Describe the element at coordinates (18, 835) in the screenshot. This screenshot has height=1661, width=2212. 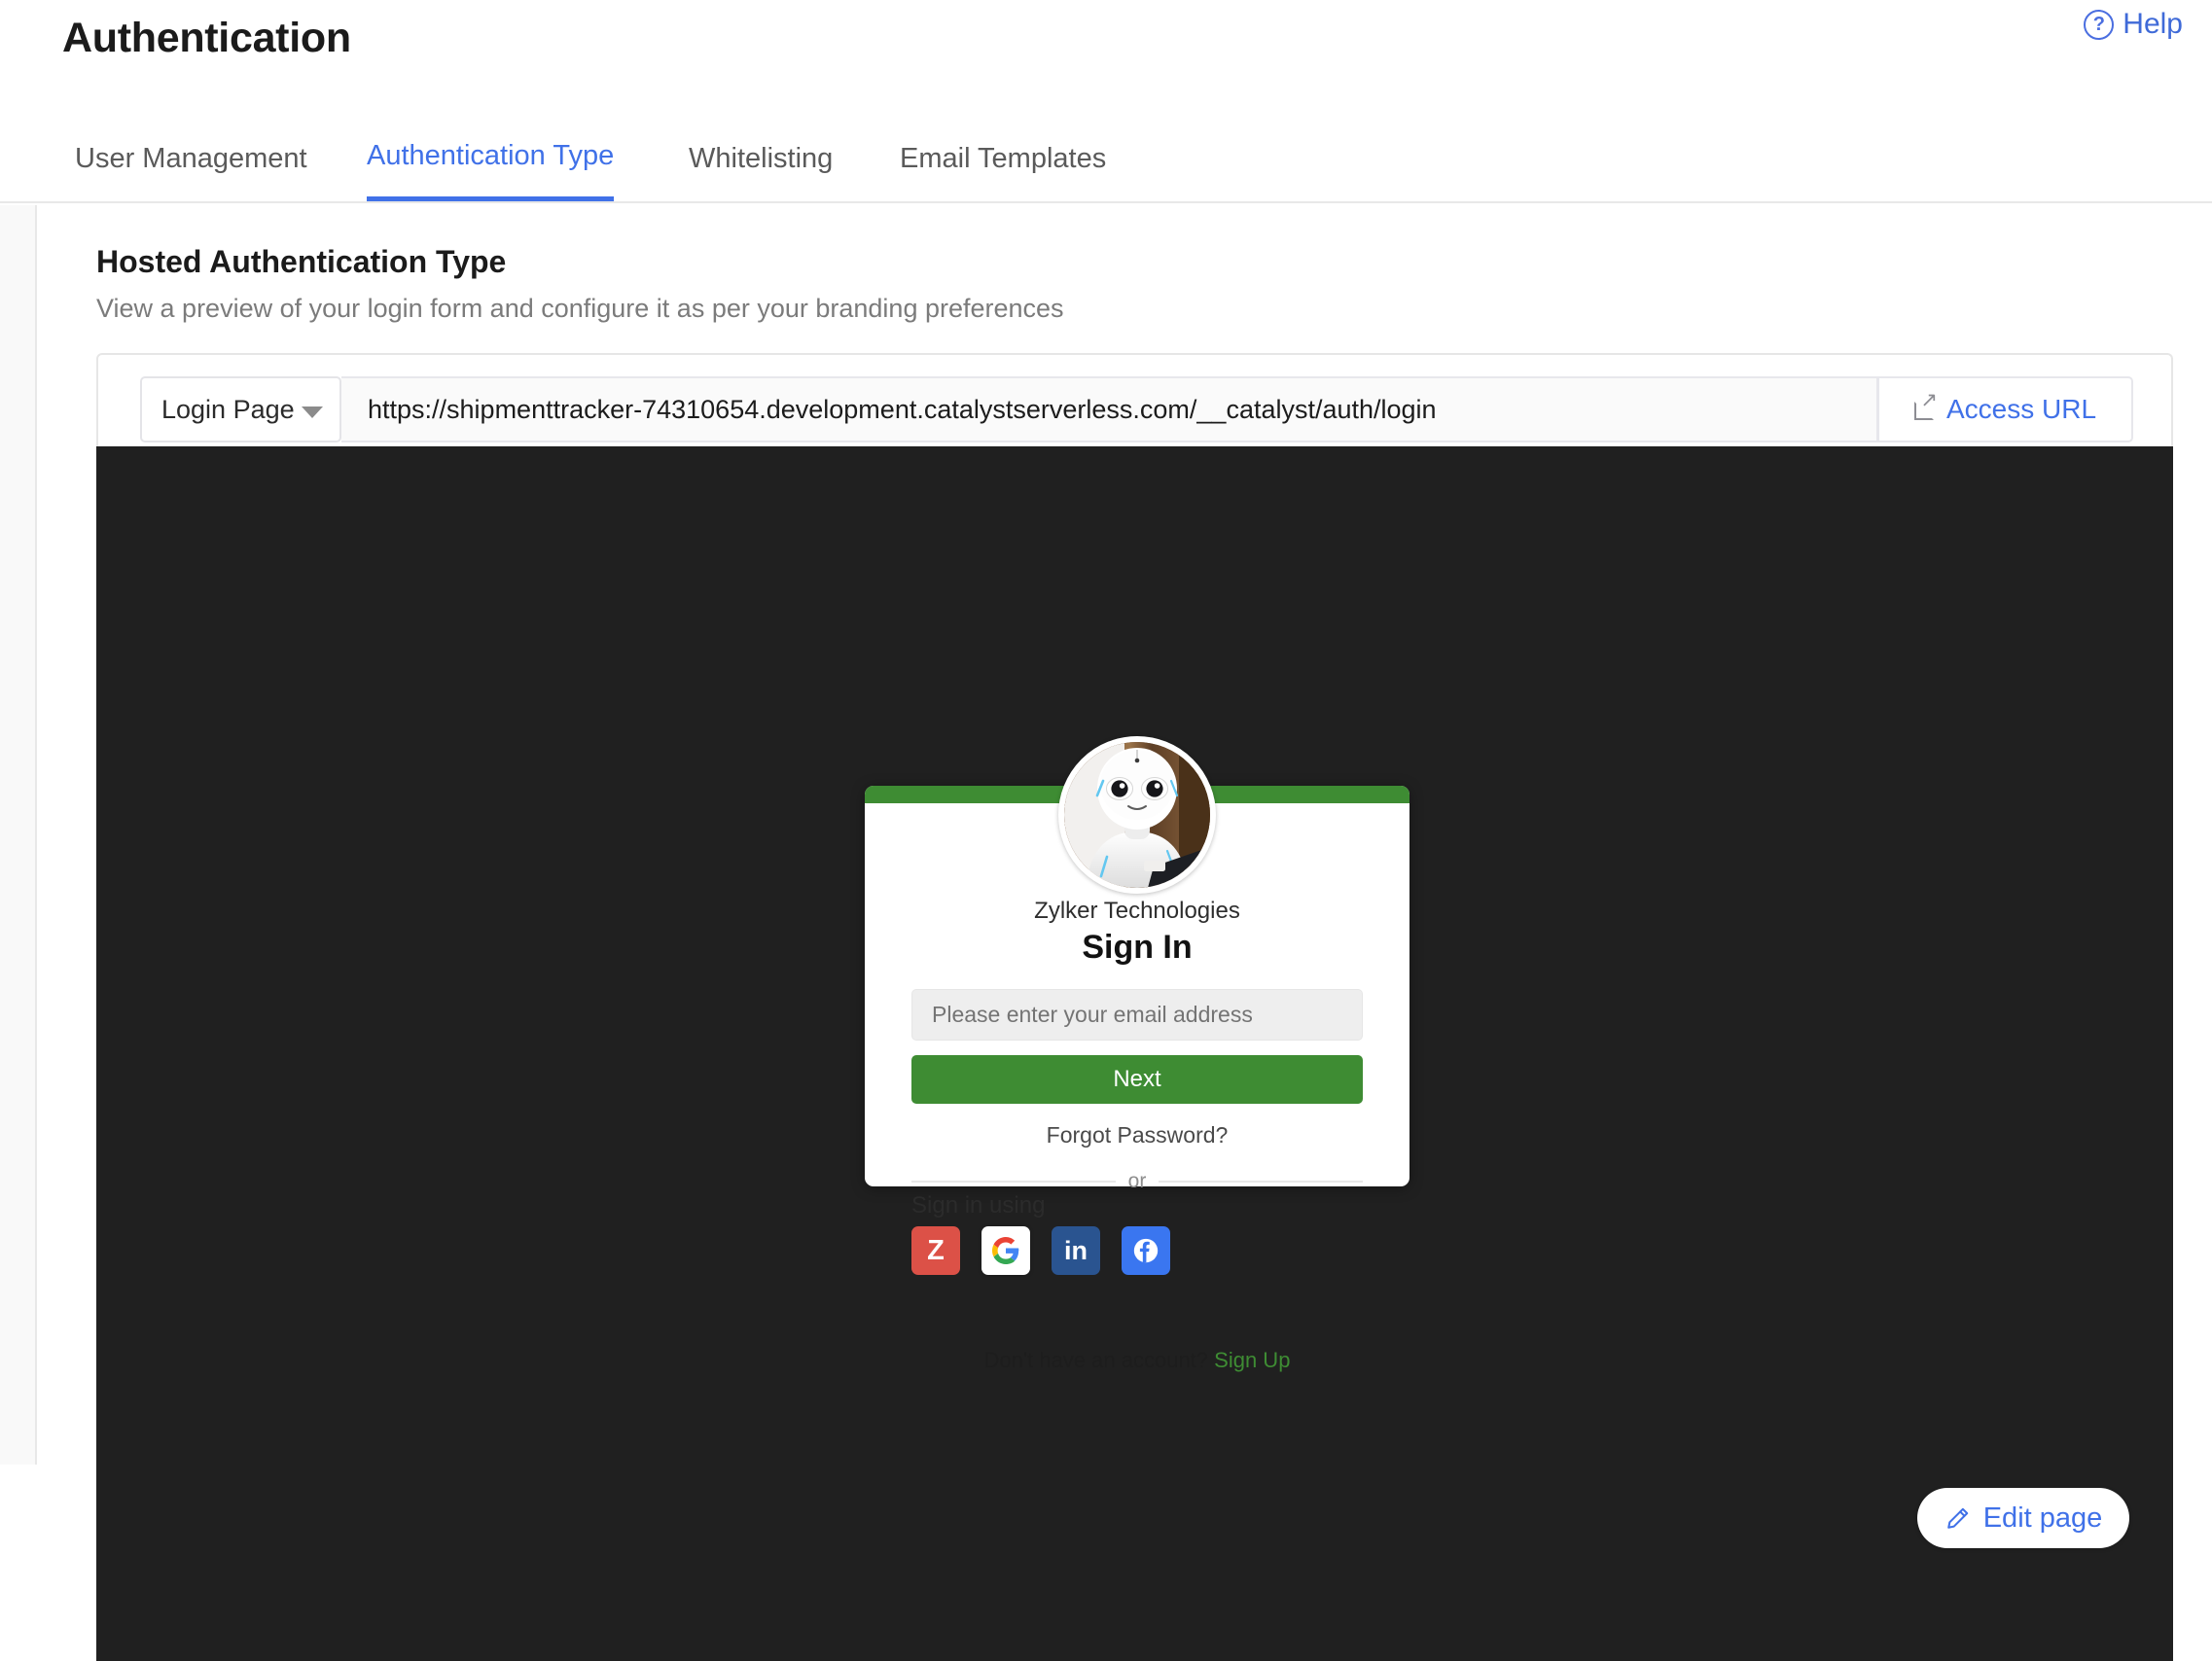
I see `left-rail` at that location.